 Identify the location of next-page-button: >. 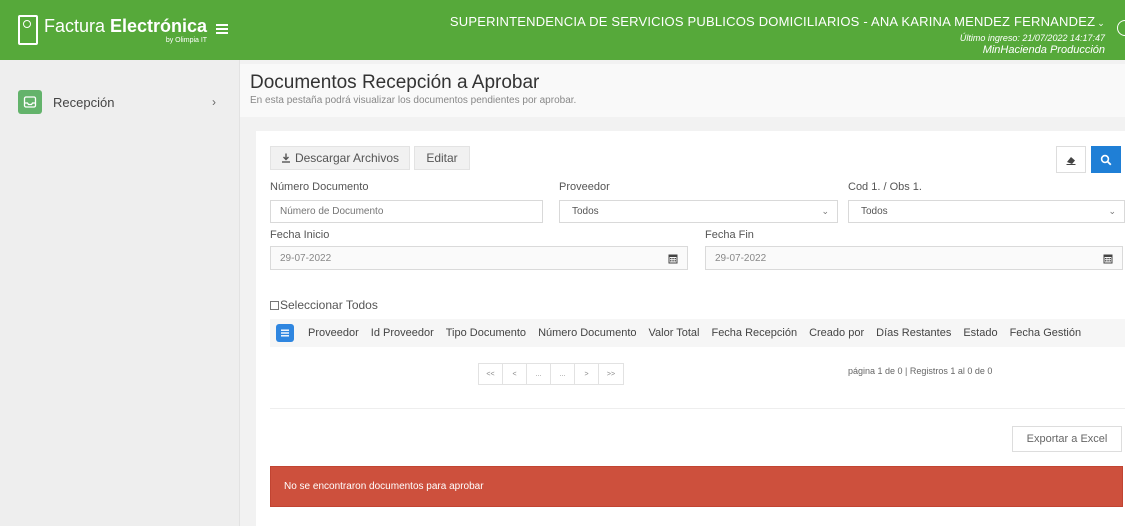
(587, 374).